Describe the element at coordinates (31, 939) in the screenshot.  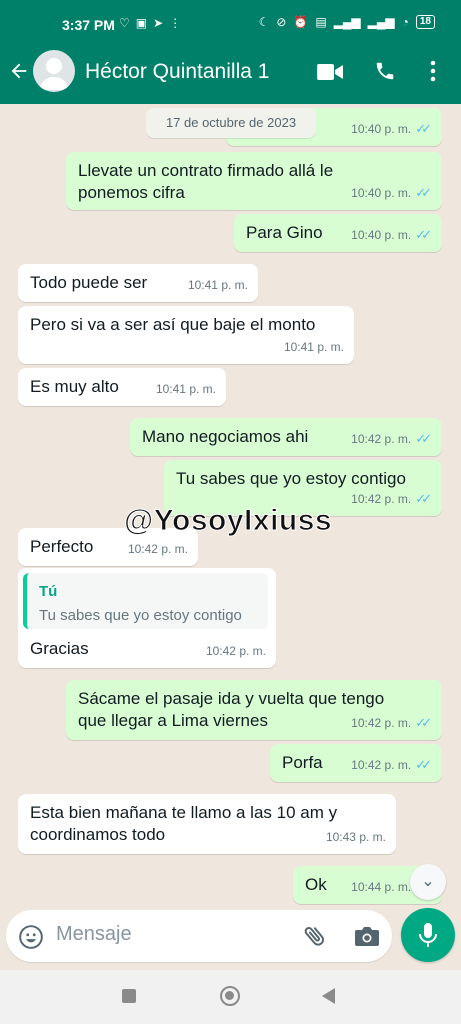
I see `emoji-icon` at that location.